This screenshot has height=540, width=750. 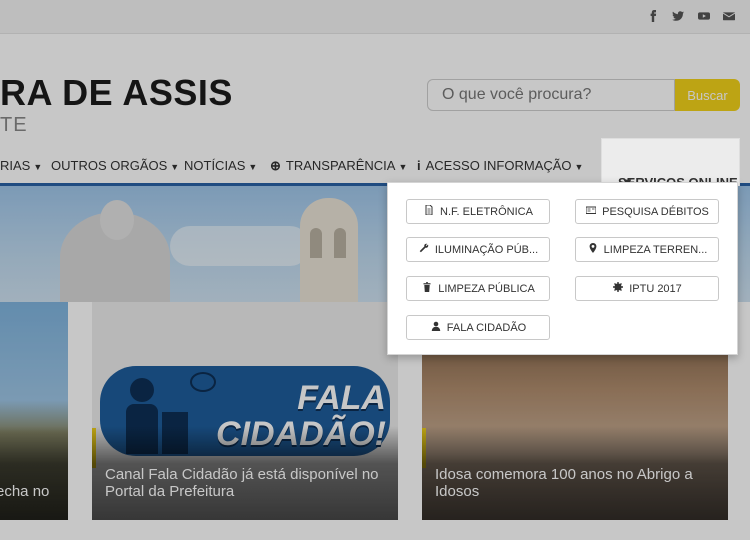 What do you see at coordinates (34, 411) in the screenshot?
I see `news-card: echa no` at bounding box center [34, 411].